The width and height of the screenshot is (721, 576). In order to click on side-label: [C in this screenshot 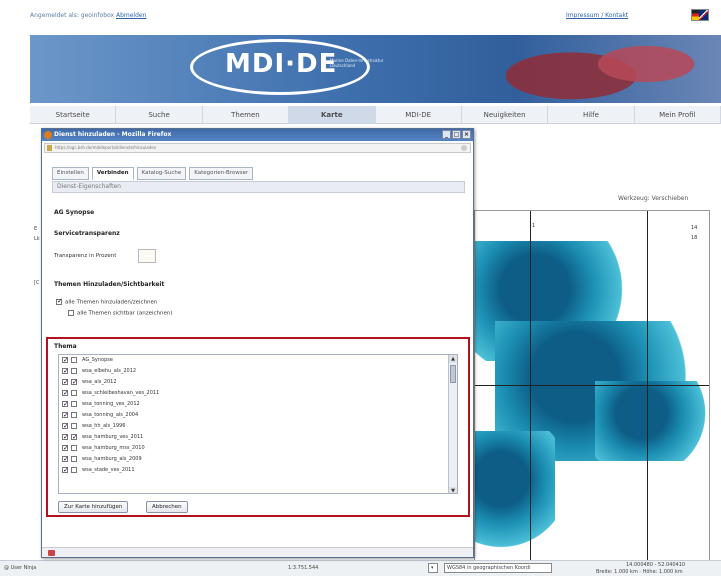, I will do `click(37, 283)`.